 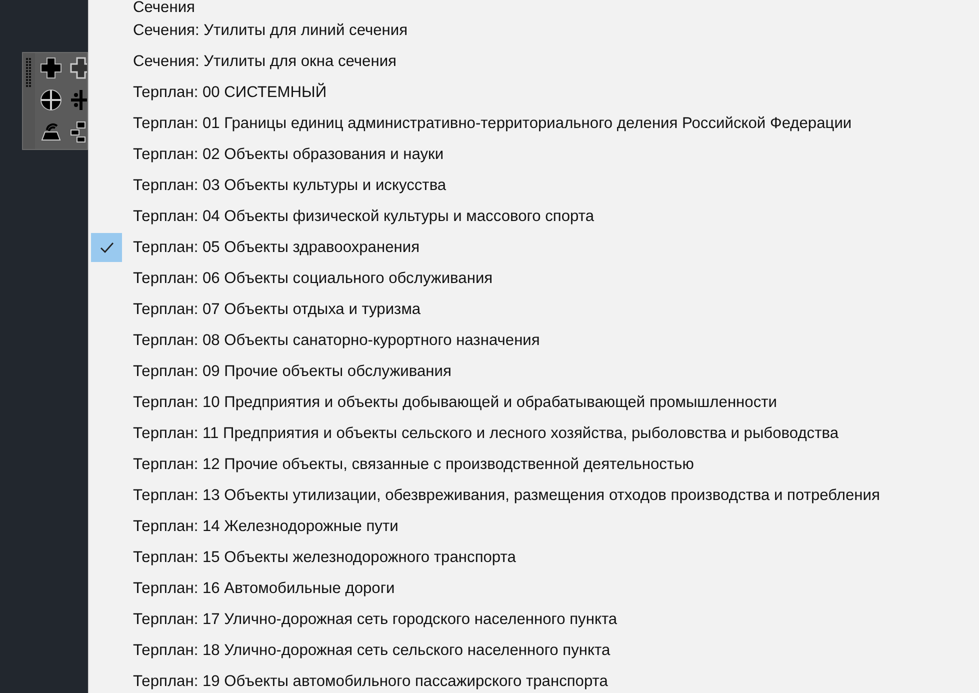 What do you see at coordinates (534, 61) in the screenshot?
I see `menu-item: Сечения: Утилиты для окна сечения` at bounding box center [534, 61].